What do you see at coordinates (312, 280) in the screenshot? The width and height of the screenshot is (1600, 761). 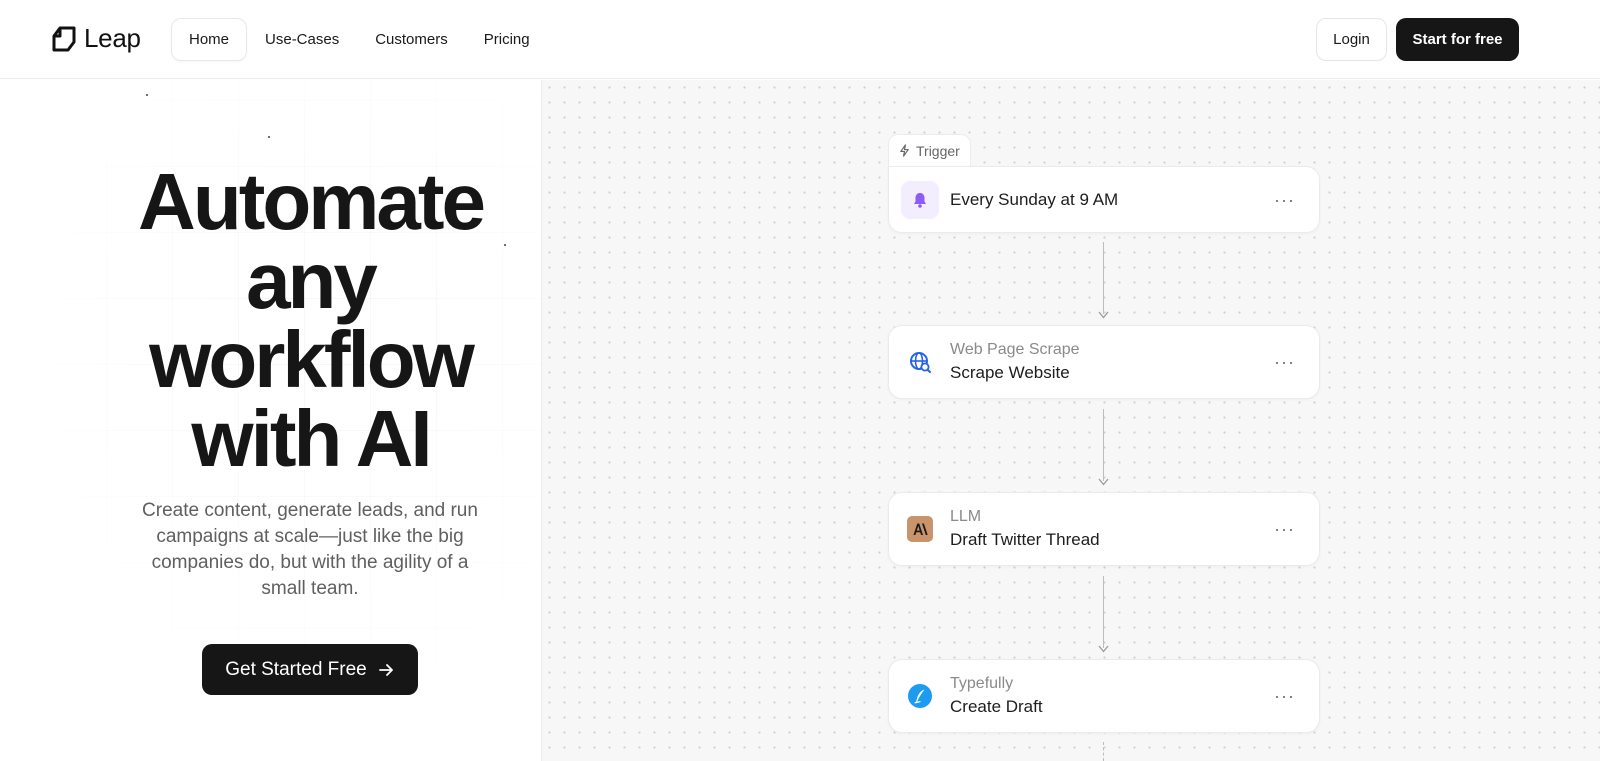 I see `headline-line: any` at bounding box center [312, 280].